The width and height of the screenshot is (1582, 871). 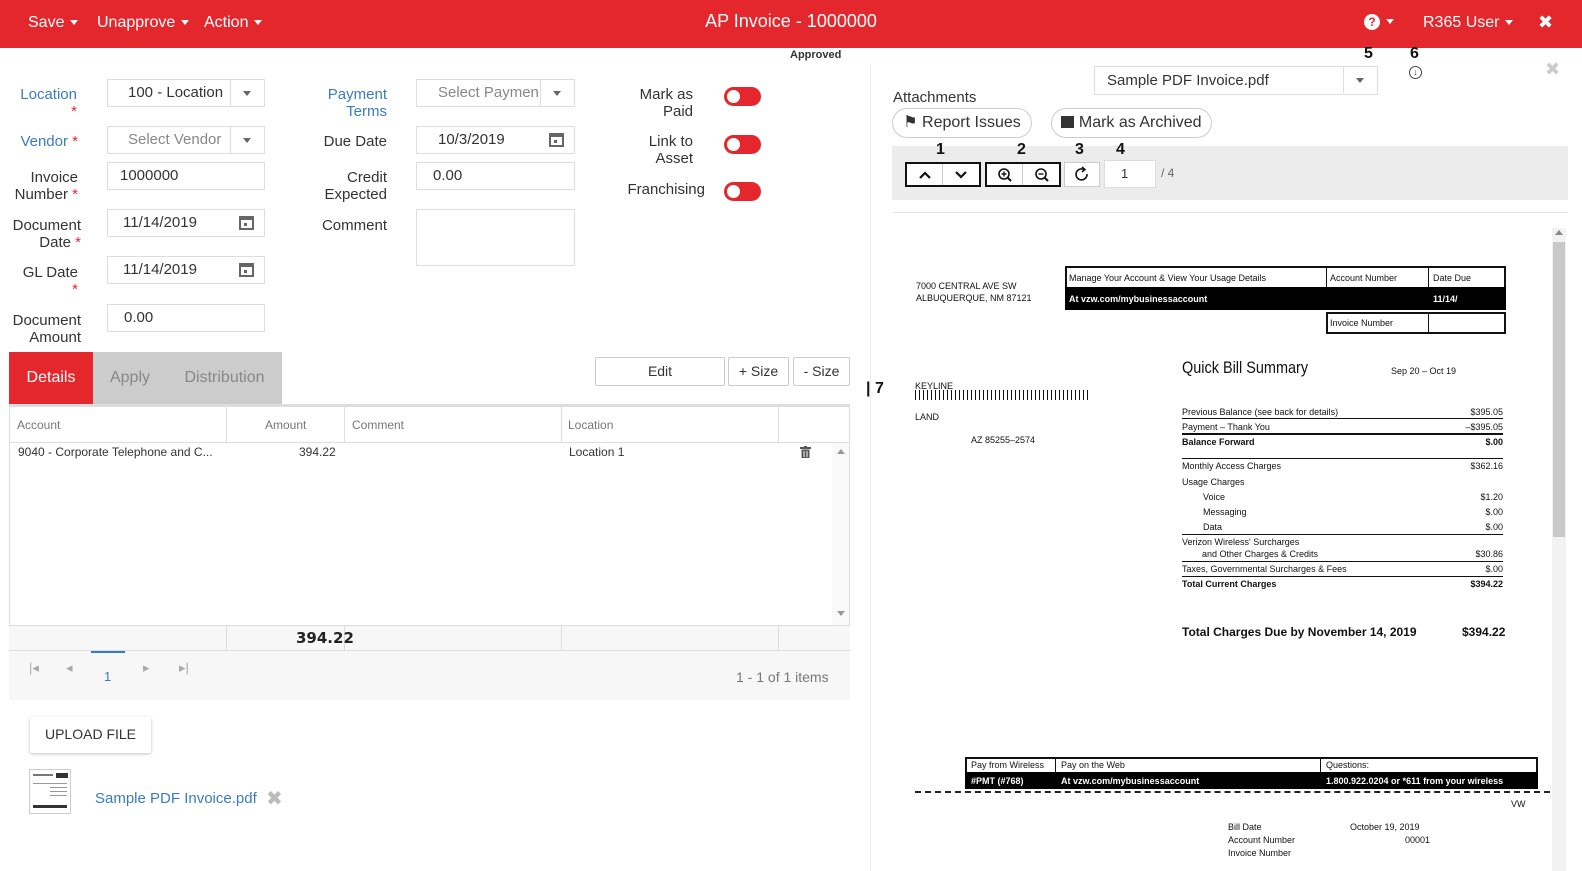 I want to click on last-page-icon: ▸|, so click(x=184, y=668).